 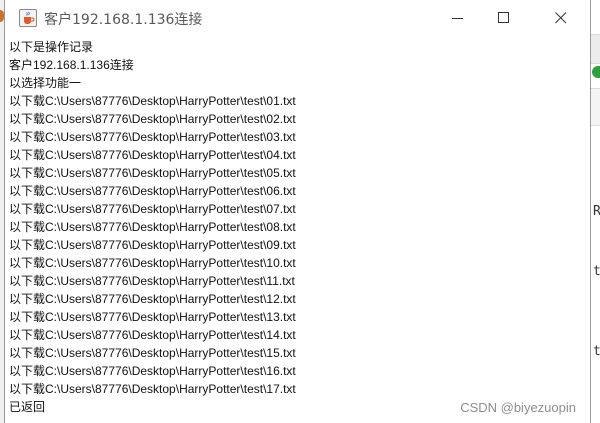 I want to click on minimize-icon, so click(x=457, y=18).